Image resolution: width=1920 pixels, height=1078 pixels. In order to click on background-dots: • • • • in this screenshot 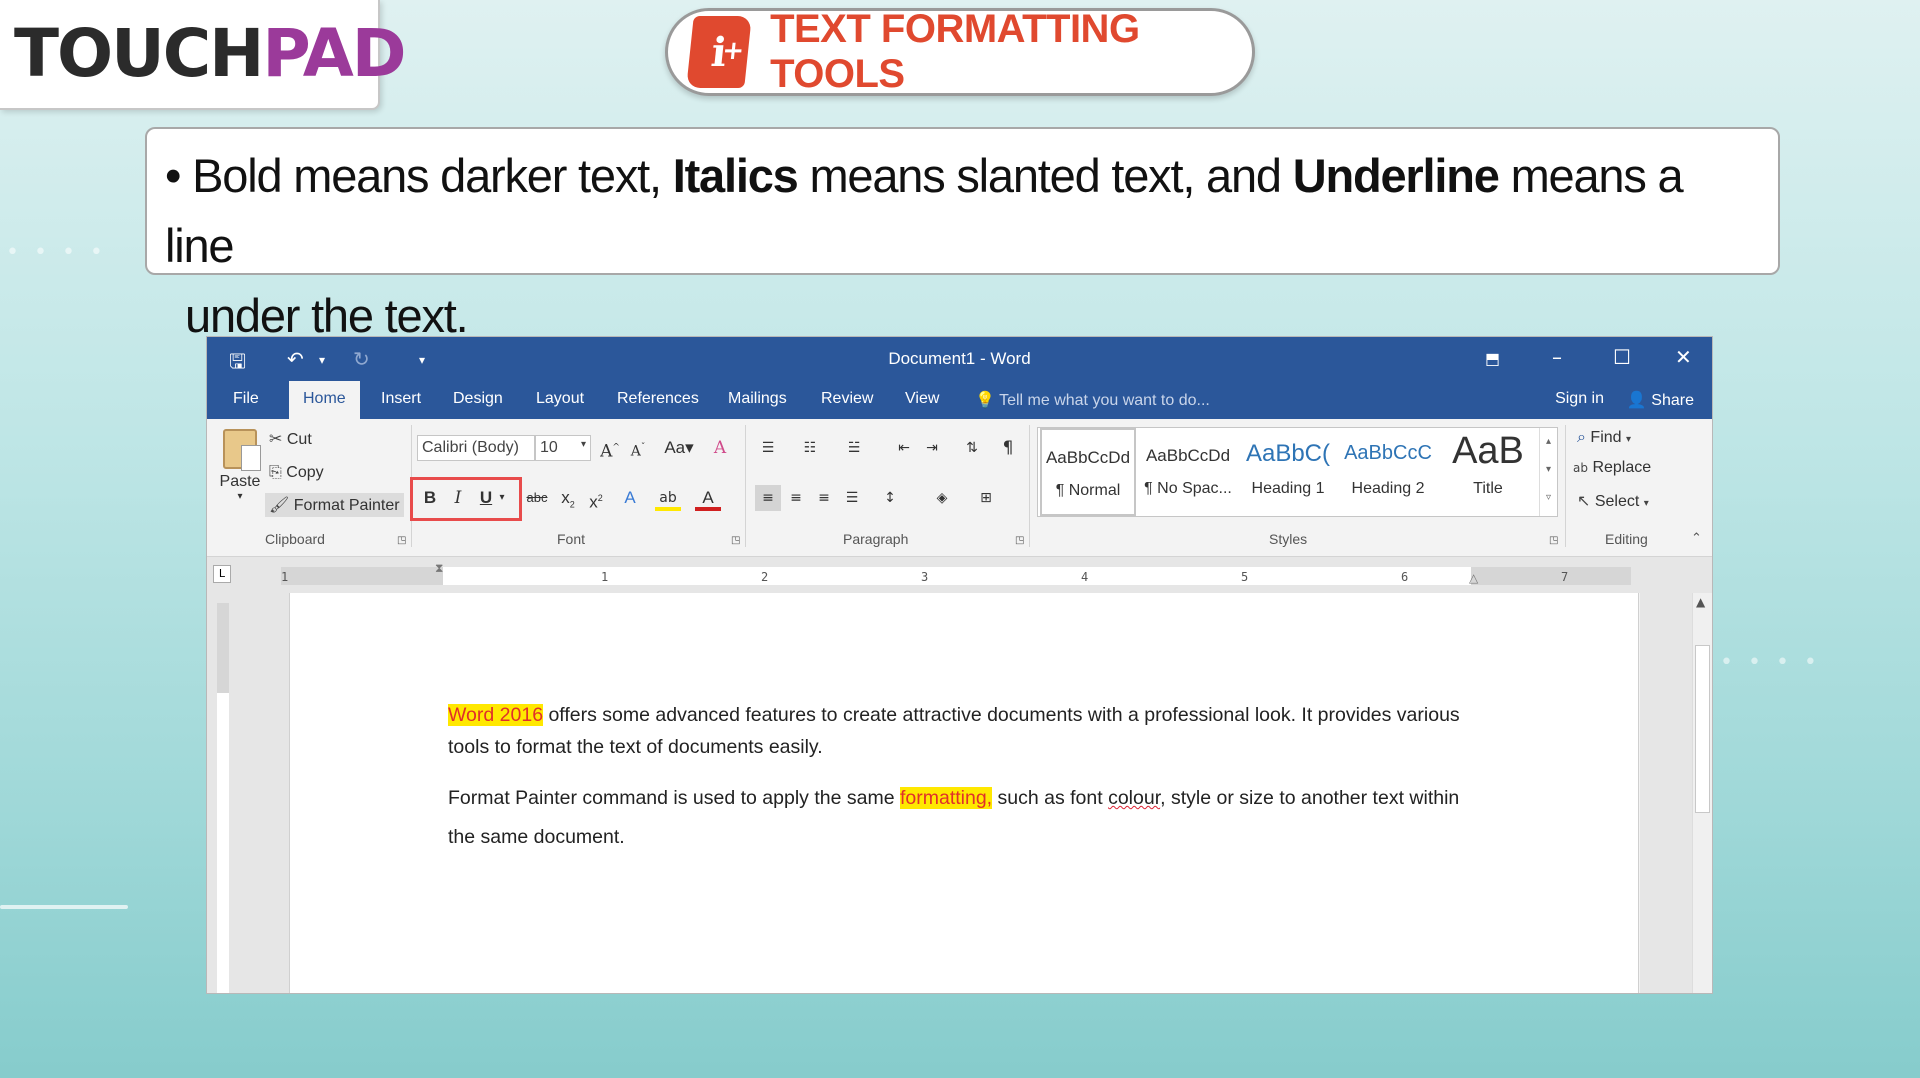, I will do `click(56, 252)`.